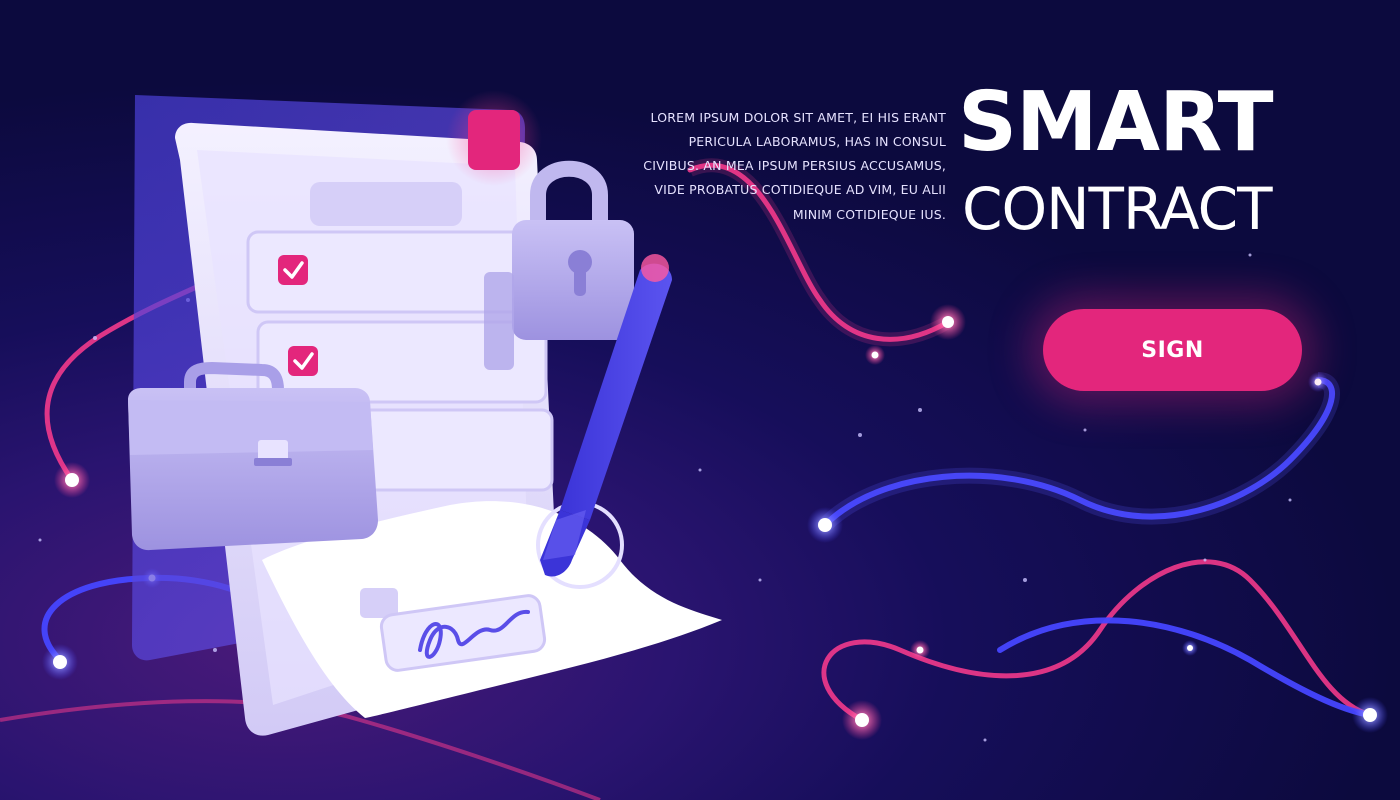 Image resolution: width=1400 pixels, height=800 pixels. I want to click on hero-title-secondary: CONTRACT, so click(1117, 209).